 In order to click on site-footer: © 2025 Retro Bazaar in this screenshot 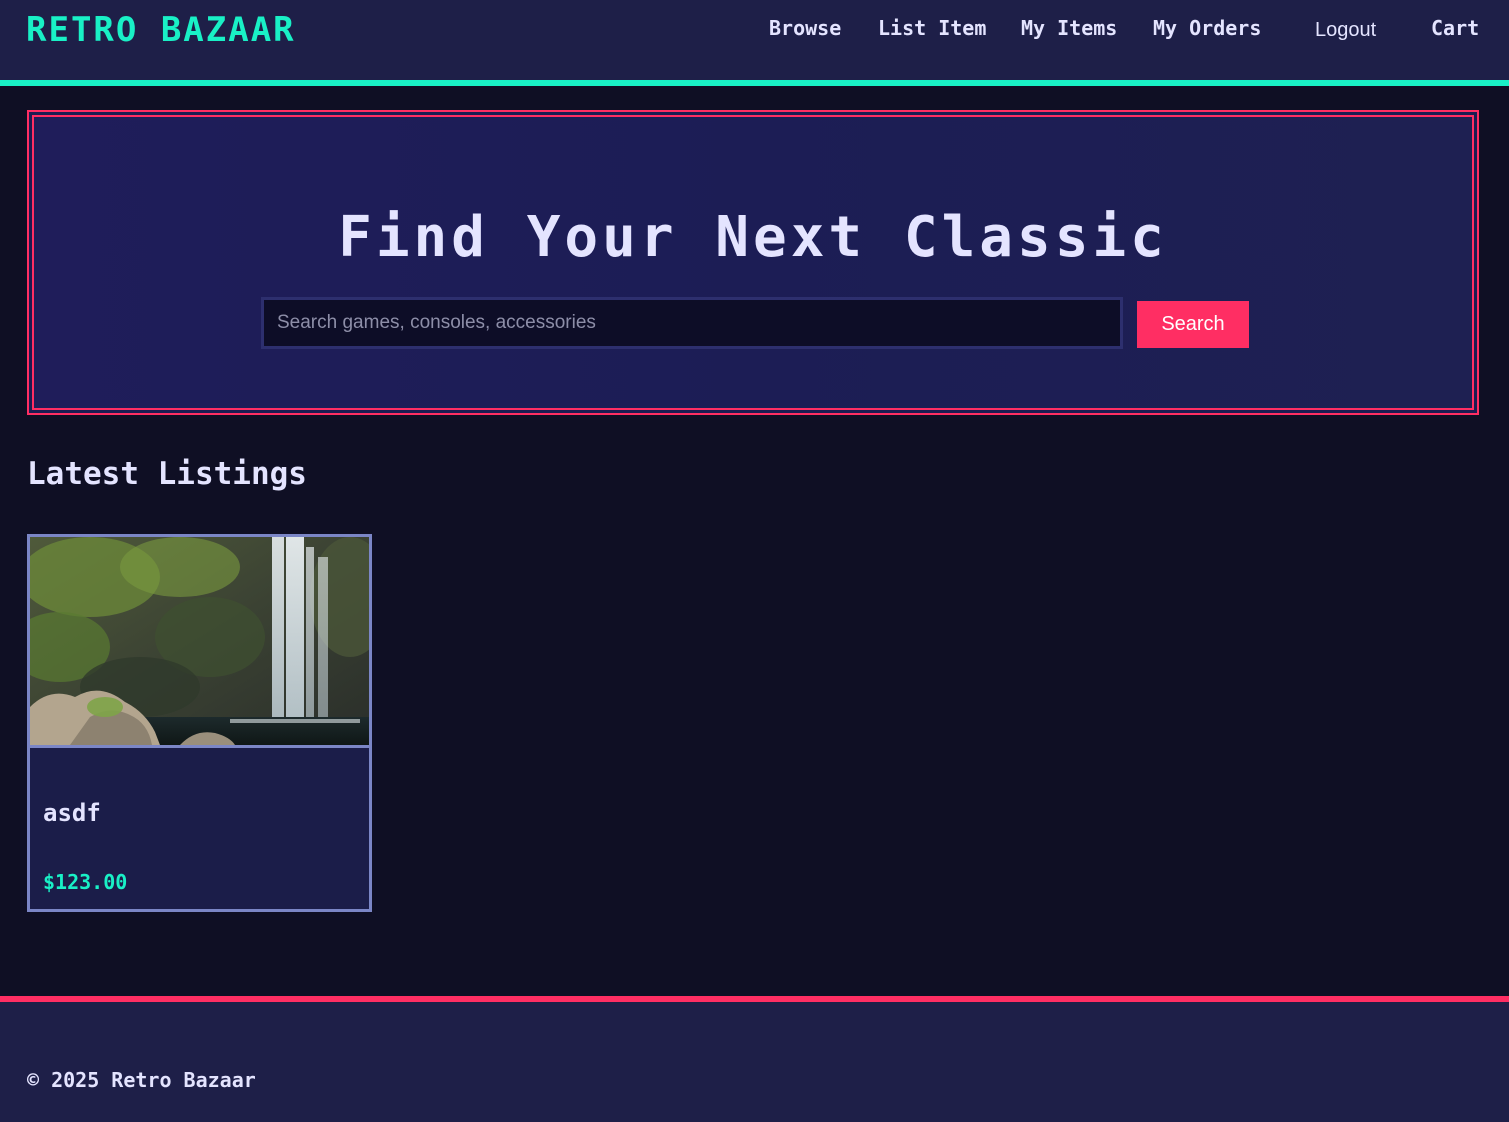, I will do `click(754, 1059)`.